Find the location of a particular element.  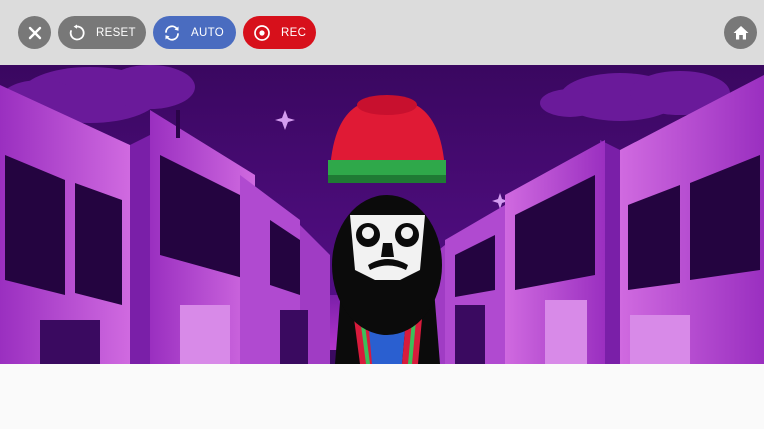

auto-button: AUTO is located at coordinates (194, 32).